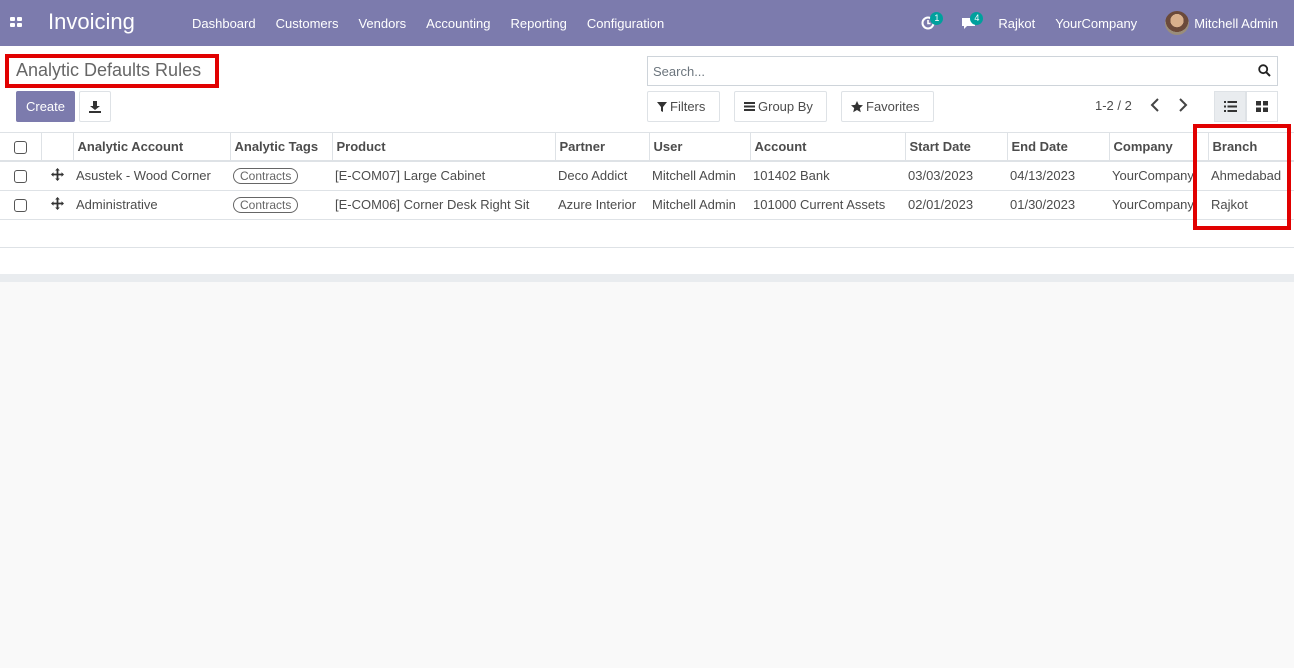 Image resolution: width=1294 pixels, height=668 pixels. Describe the element at coordinates (941, 176) in the screenshot. I see `cell-start-date: 03/03/2023` at that location.